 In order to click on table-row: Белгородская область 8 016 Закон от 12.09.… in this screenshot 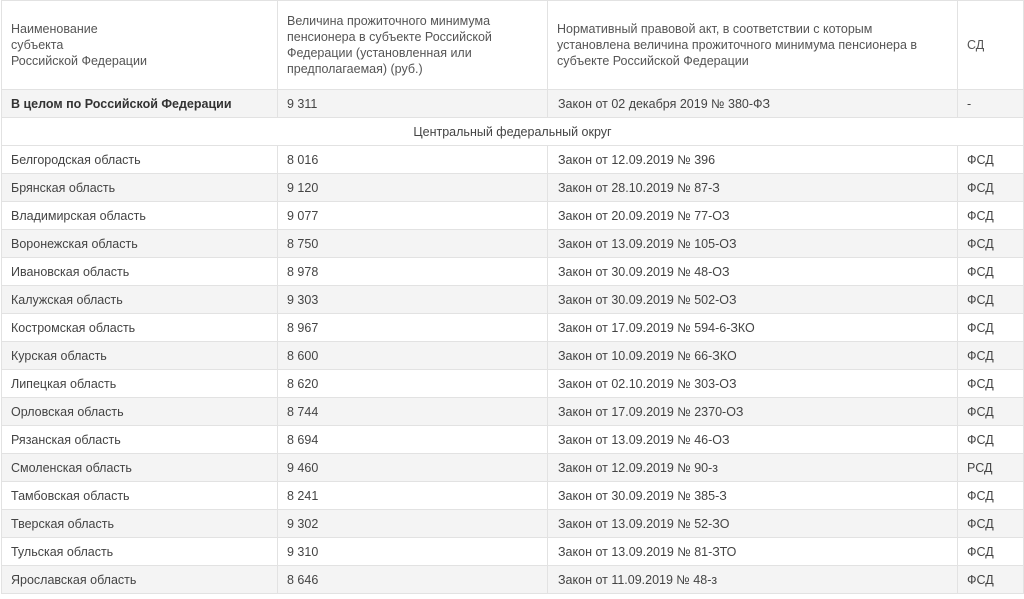, I will do `click(512, 159)`.